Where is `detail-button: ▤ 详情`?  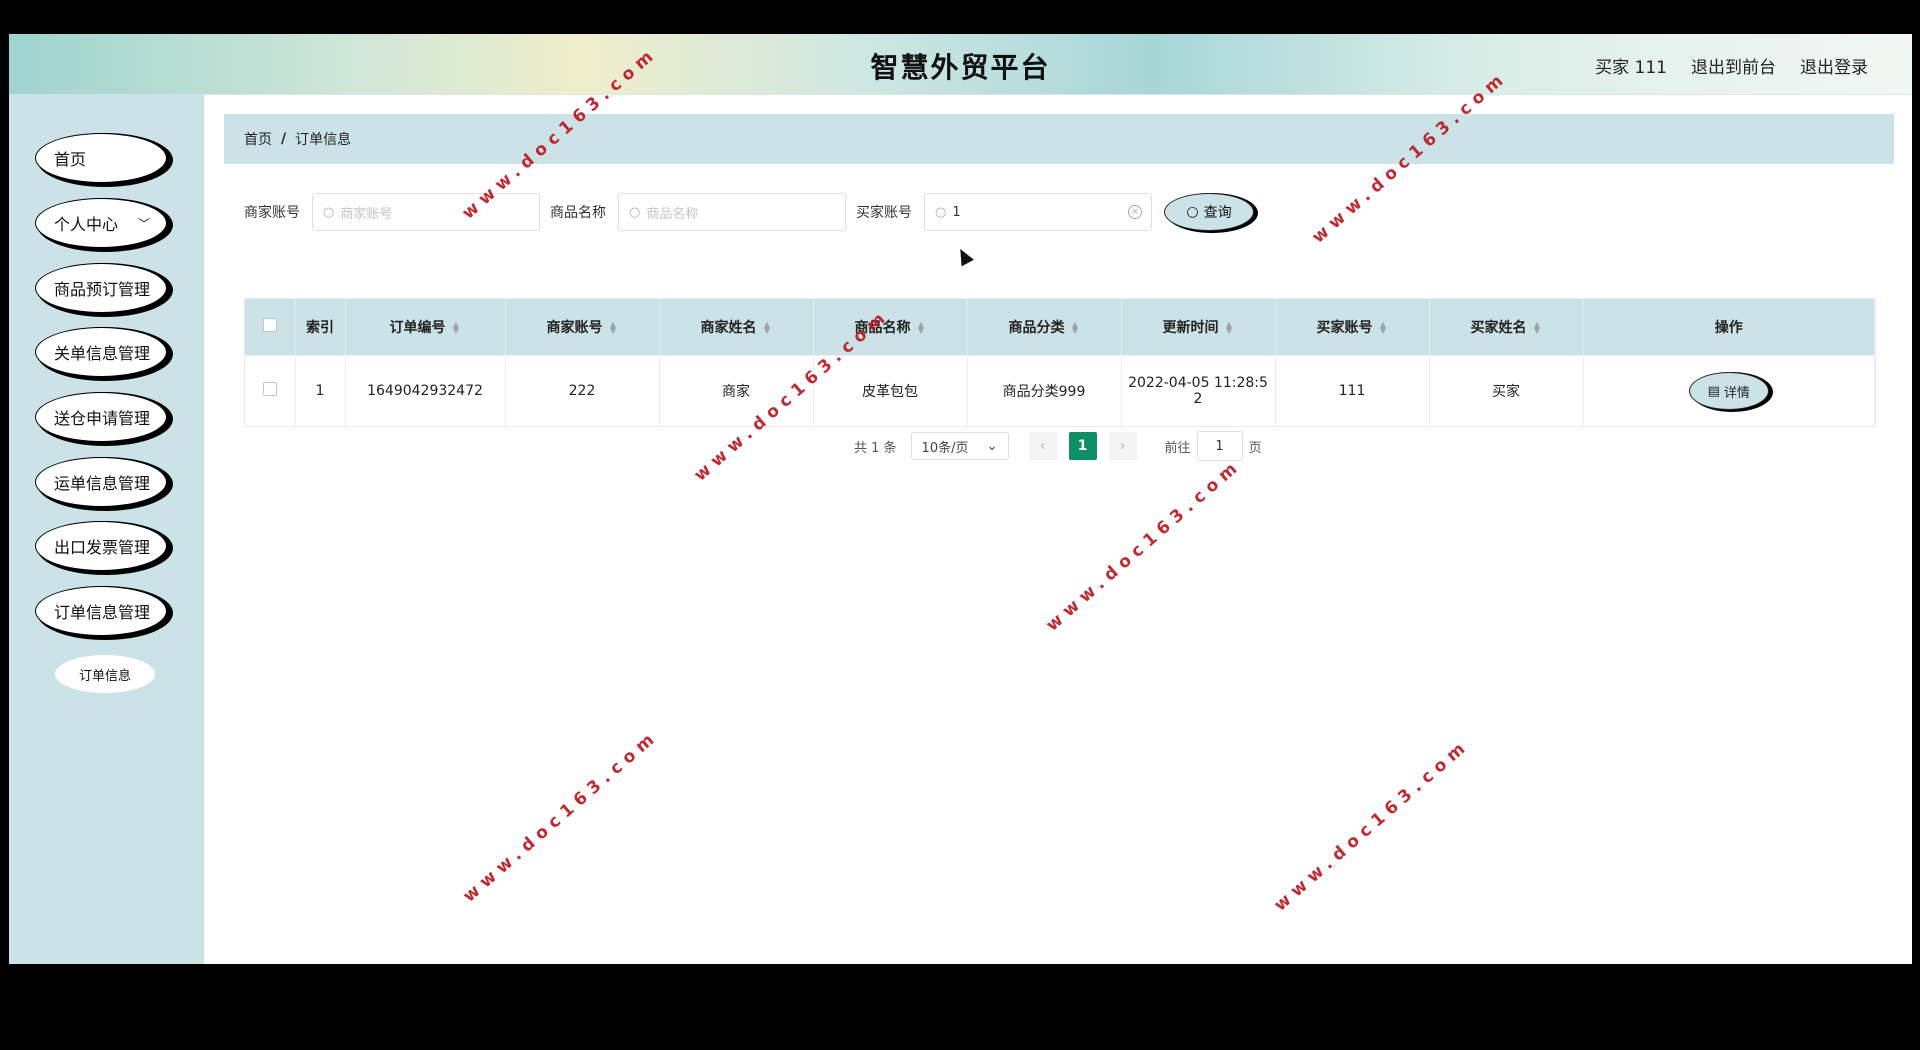 detail-button: ▤ 详情 is located at coordinates (1728, 391).